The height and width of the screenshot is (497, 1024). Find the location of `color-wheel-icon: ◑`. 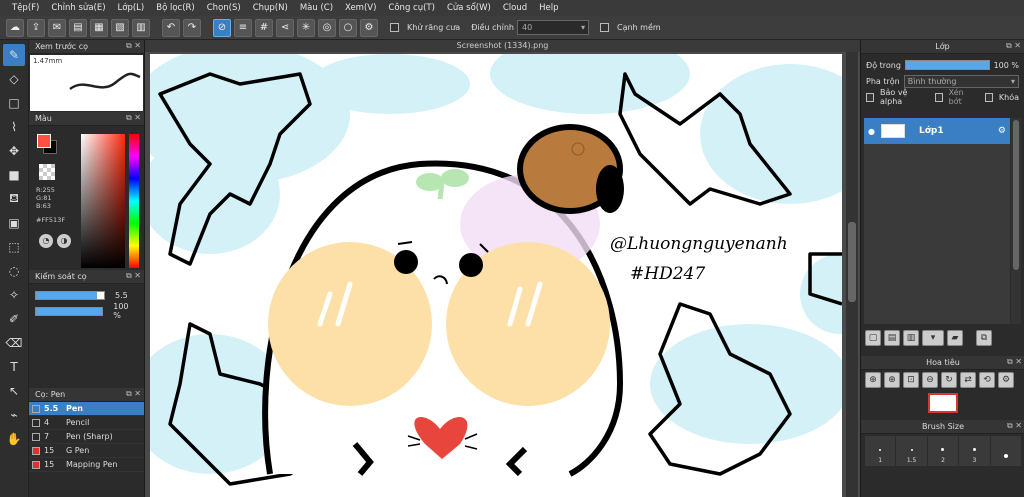

color-wheel-icon: ◑ is located at coordinates (64, 241).